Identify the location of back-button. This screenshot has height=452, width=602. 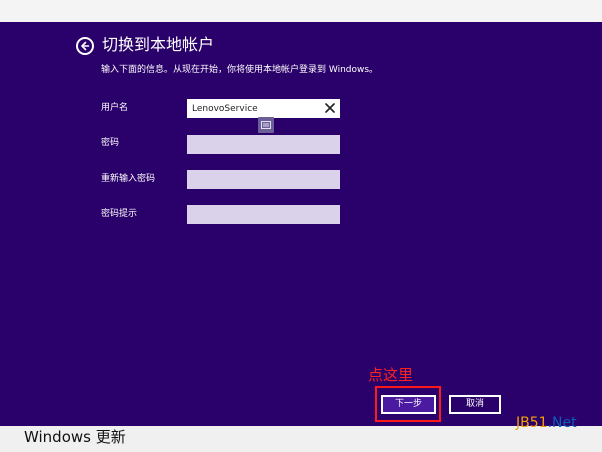
(85, 46).